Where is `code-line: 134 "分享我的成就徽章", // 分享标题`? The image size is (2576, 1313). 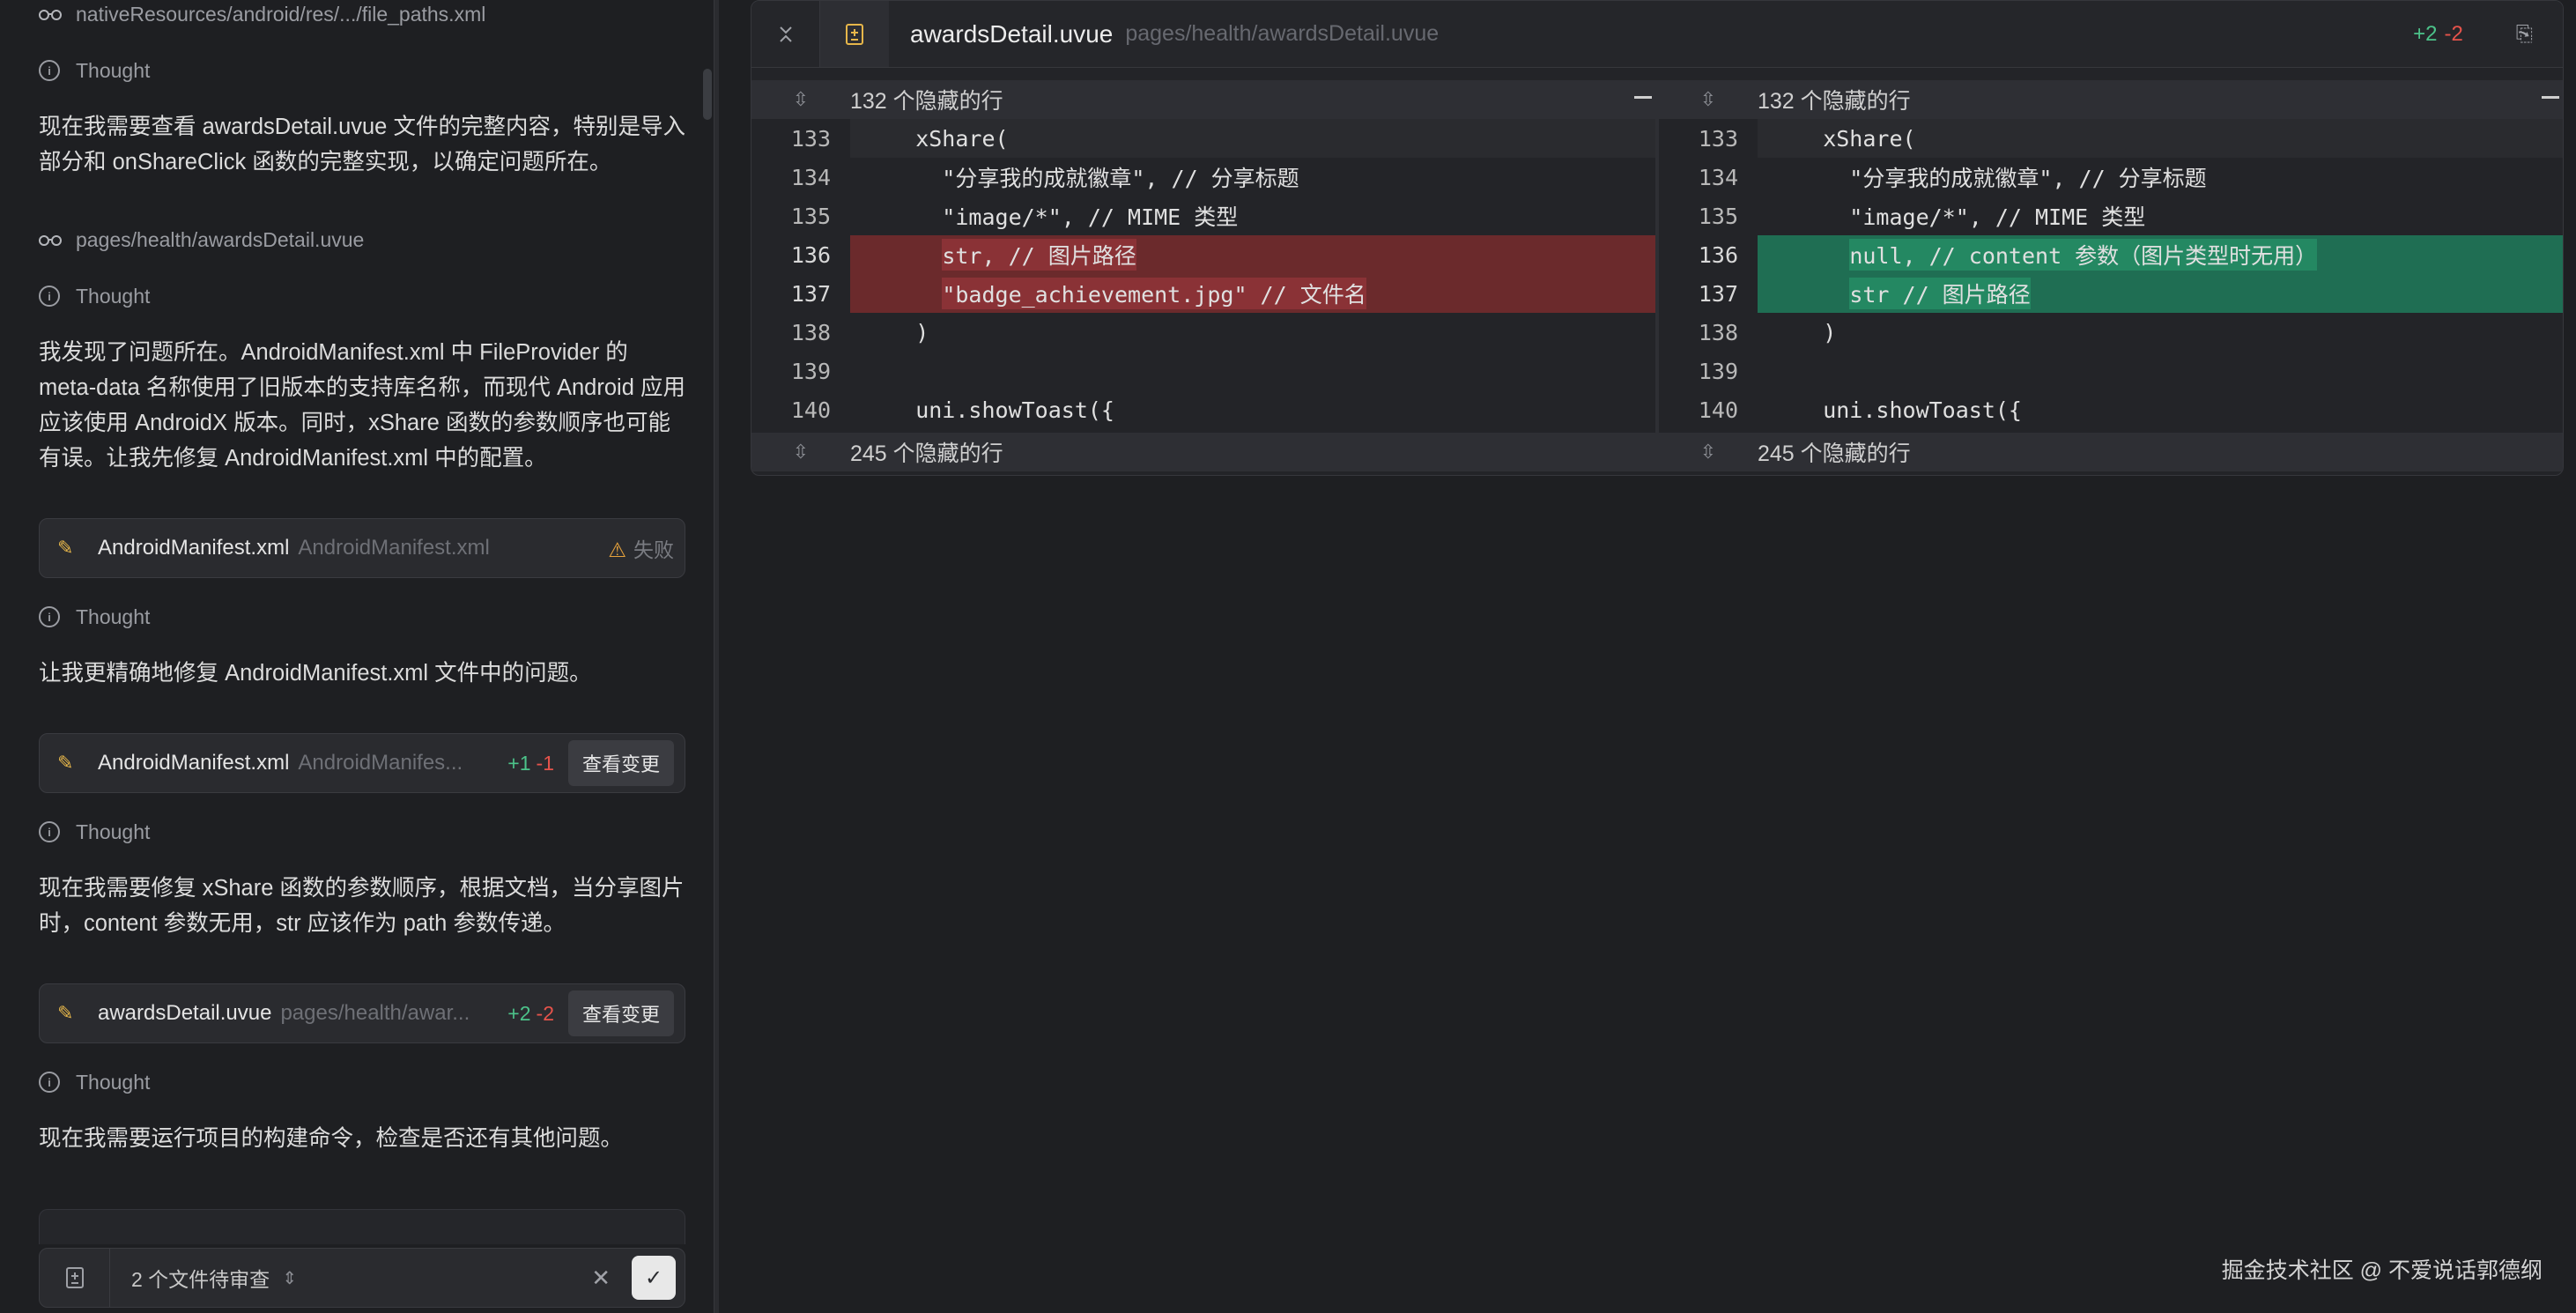 code-line: 134 "分享我的成就徽章", // 分享标题 is located at coordinates (1203, 178).